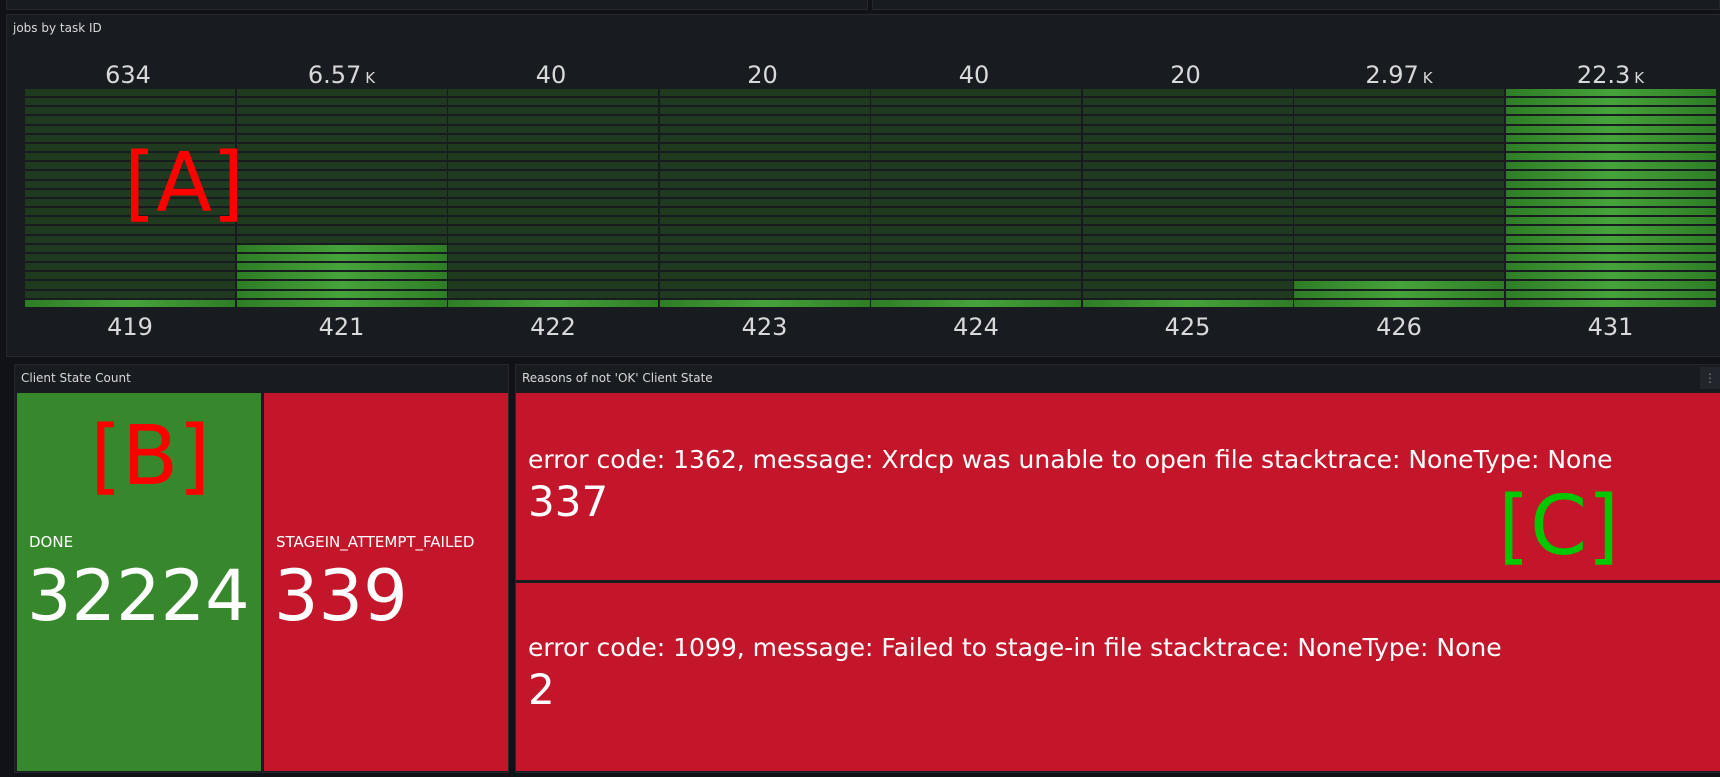  I want to click on reasons-panel-title: Reasons of not 'OK' Client State, so click(617, 378).